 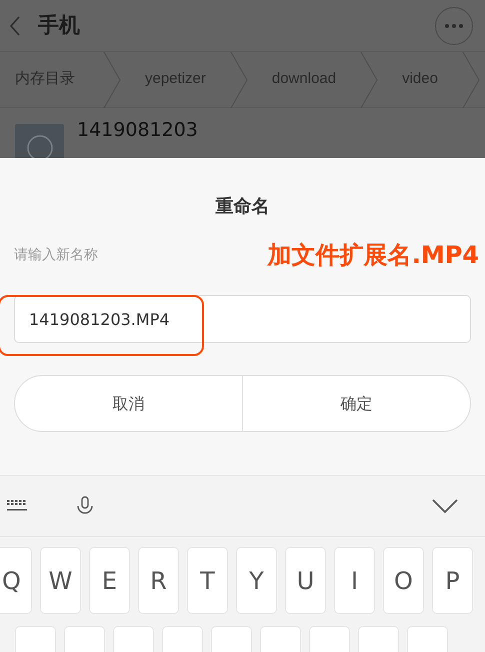 What do you see at coordinates (354, 580) in the screenshot?
I see `keyboard-key: I` at bounding box center [354, 580].